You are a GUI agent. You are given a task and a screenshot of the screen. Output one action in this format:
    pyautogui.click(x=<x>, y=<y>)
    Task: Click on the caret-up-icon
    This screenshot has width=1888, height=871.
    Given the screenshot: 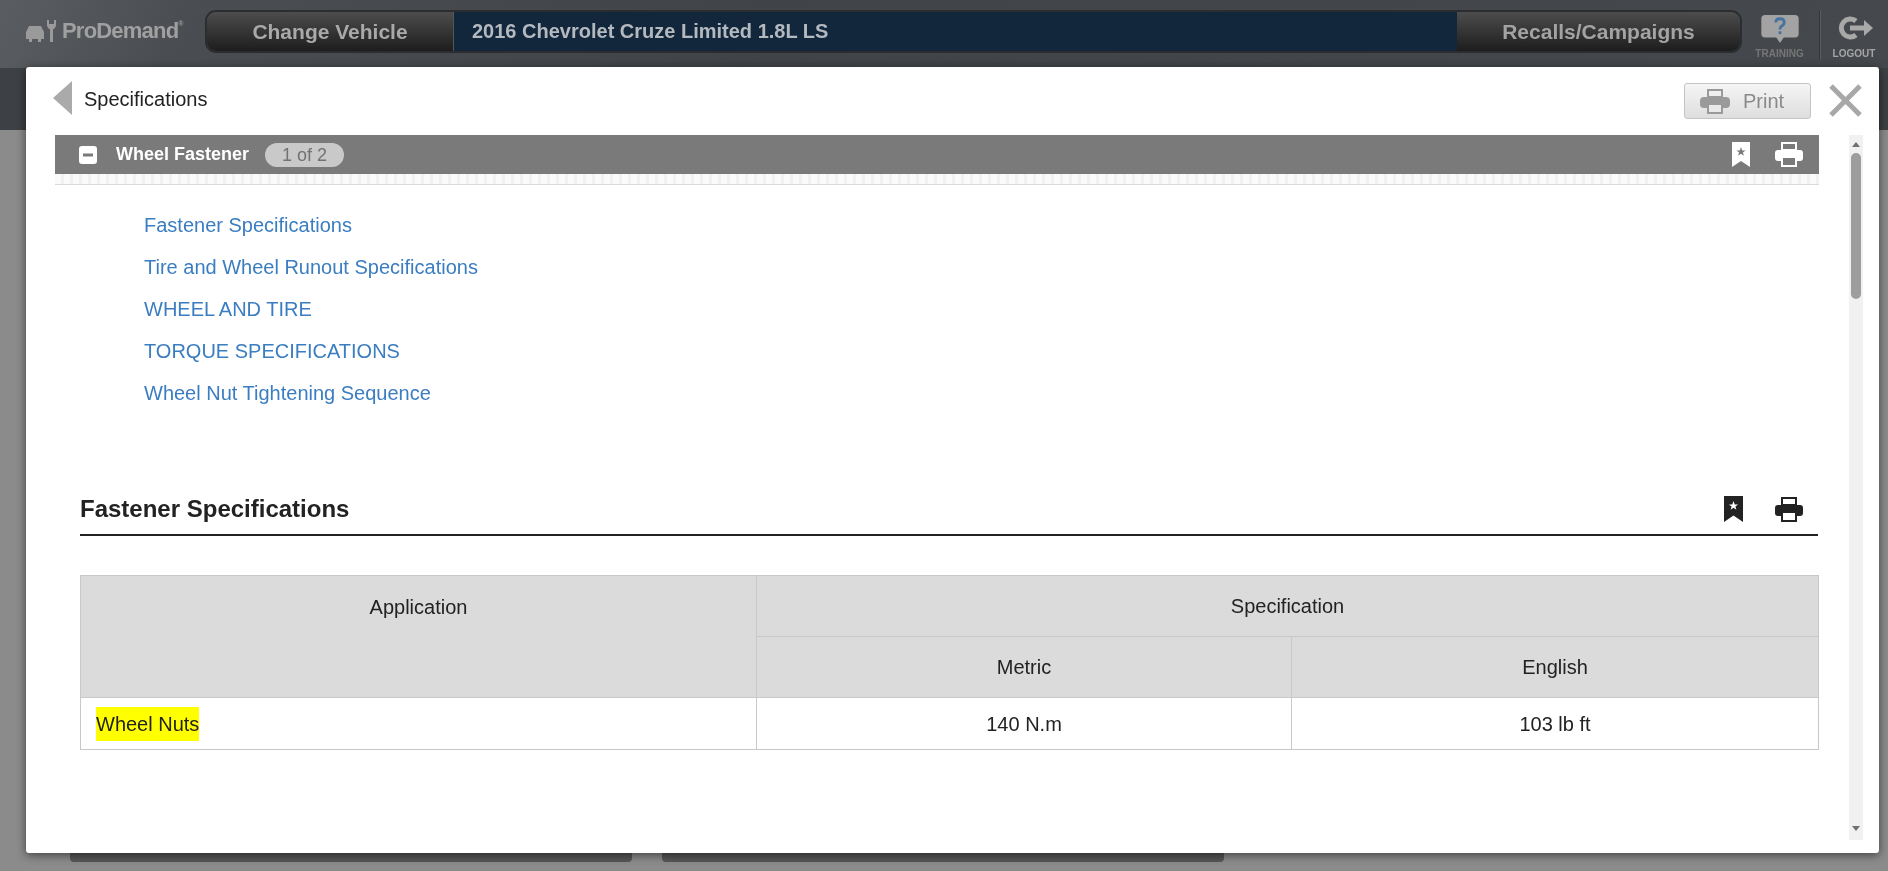 What is the action you would take?
    pyautogui.click(x=1856, y=144)
    